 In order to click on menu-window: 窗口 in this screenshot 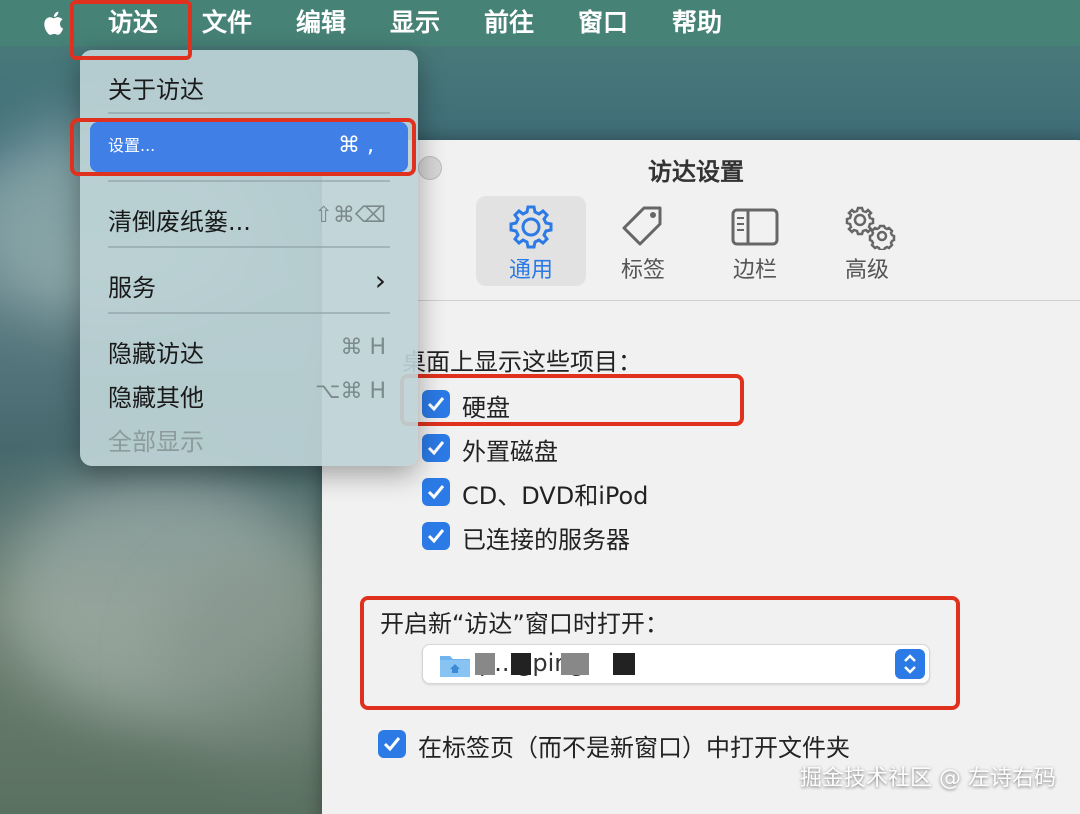, I will do `click(603, 23)`.